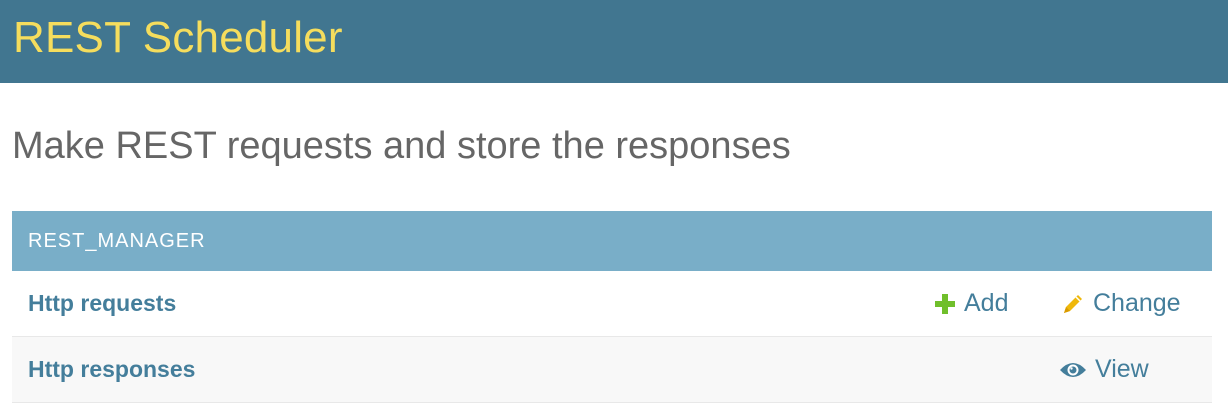 The height and width of the screenshot is (418, 1228). What do you see at coordinates (1073, 304) in the screenshot?
I see `pencil-icon` at bounding box center [1073, 304].